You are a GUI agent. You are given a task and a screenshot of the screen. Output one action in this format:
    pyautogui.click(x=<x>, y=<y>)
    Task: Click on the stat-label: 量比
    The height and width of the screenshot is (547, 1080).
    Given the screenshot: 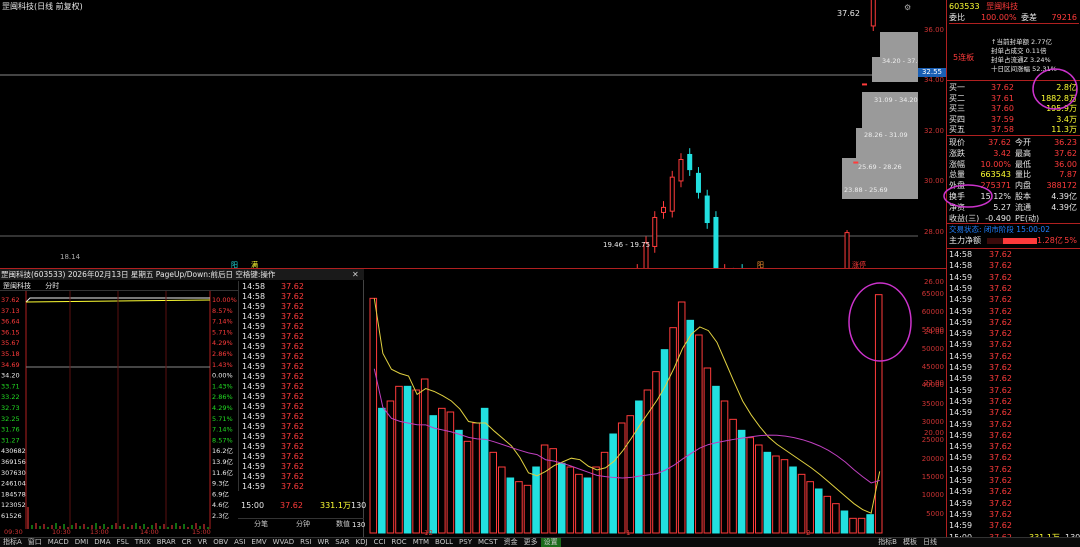 What is the action you would take?
    pyautogui.click(x=1023, y=175)
    